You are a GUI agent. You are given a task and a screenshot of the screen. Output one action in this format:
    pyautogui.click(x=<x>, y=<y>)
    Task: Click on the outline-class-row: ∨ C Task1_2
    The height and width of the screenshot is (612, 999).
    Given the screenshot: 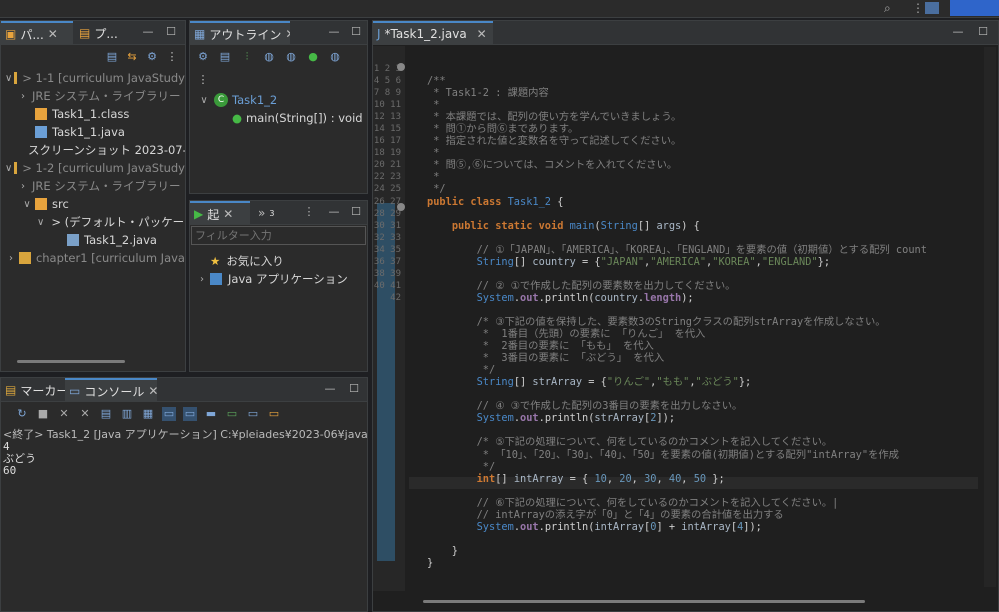 What is the action you would take?
    pyautogui.click(x=278, y=100)
    